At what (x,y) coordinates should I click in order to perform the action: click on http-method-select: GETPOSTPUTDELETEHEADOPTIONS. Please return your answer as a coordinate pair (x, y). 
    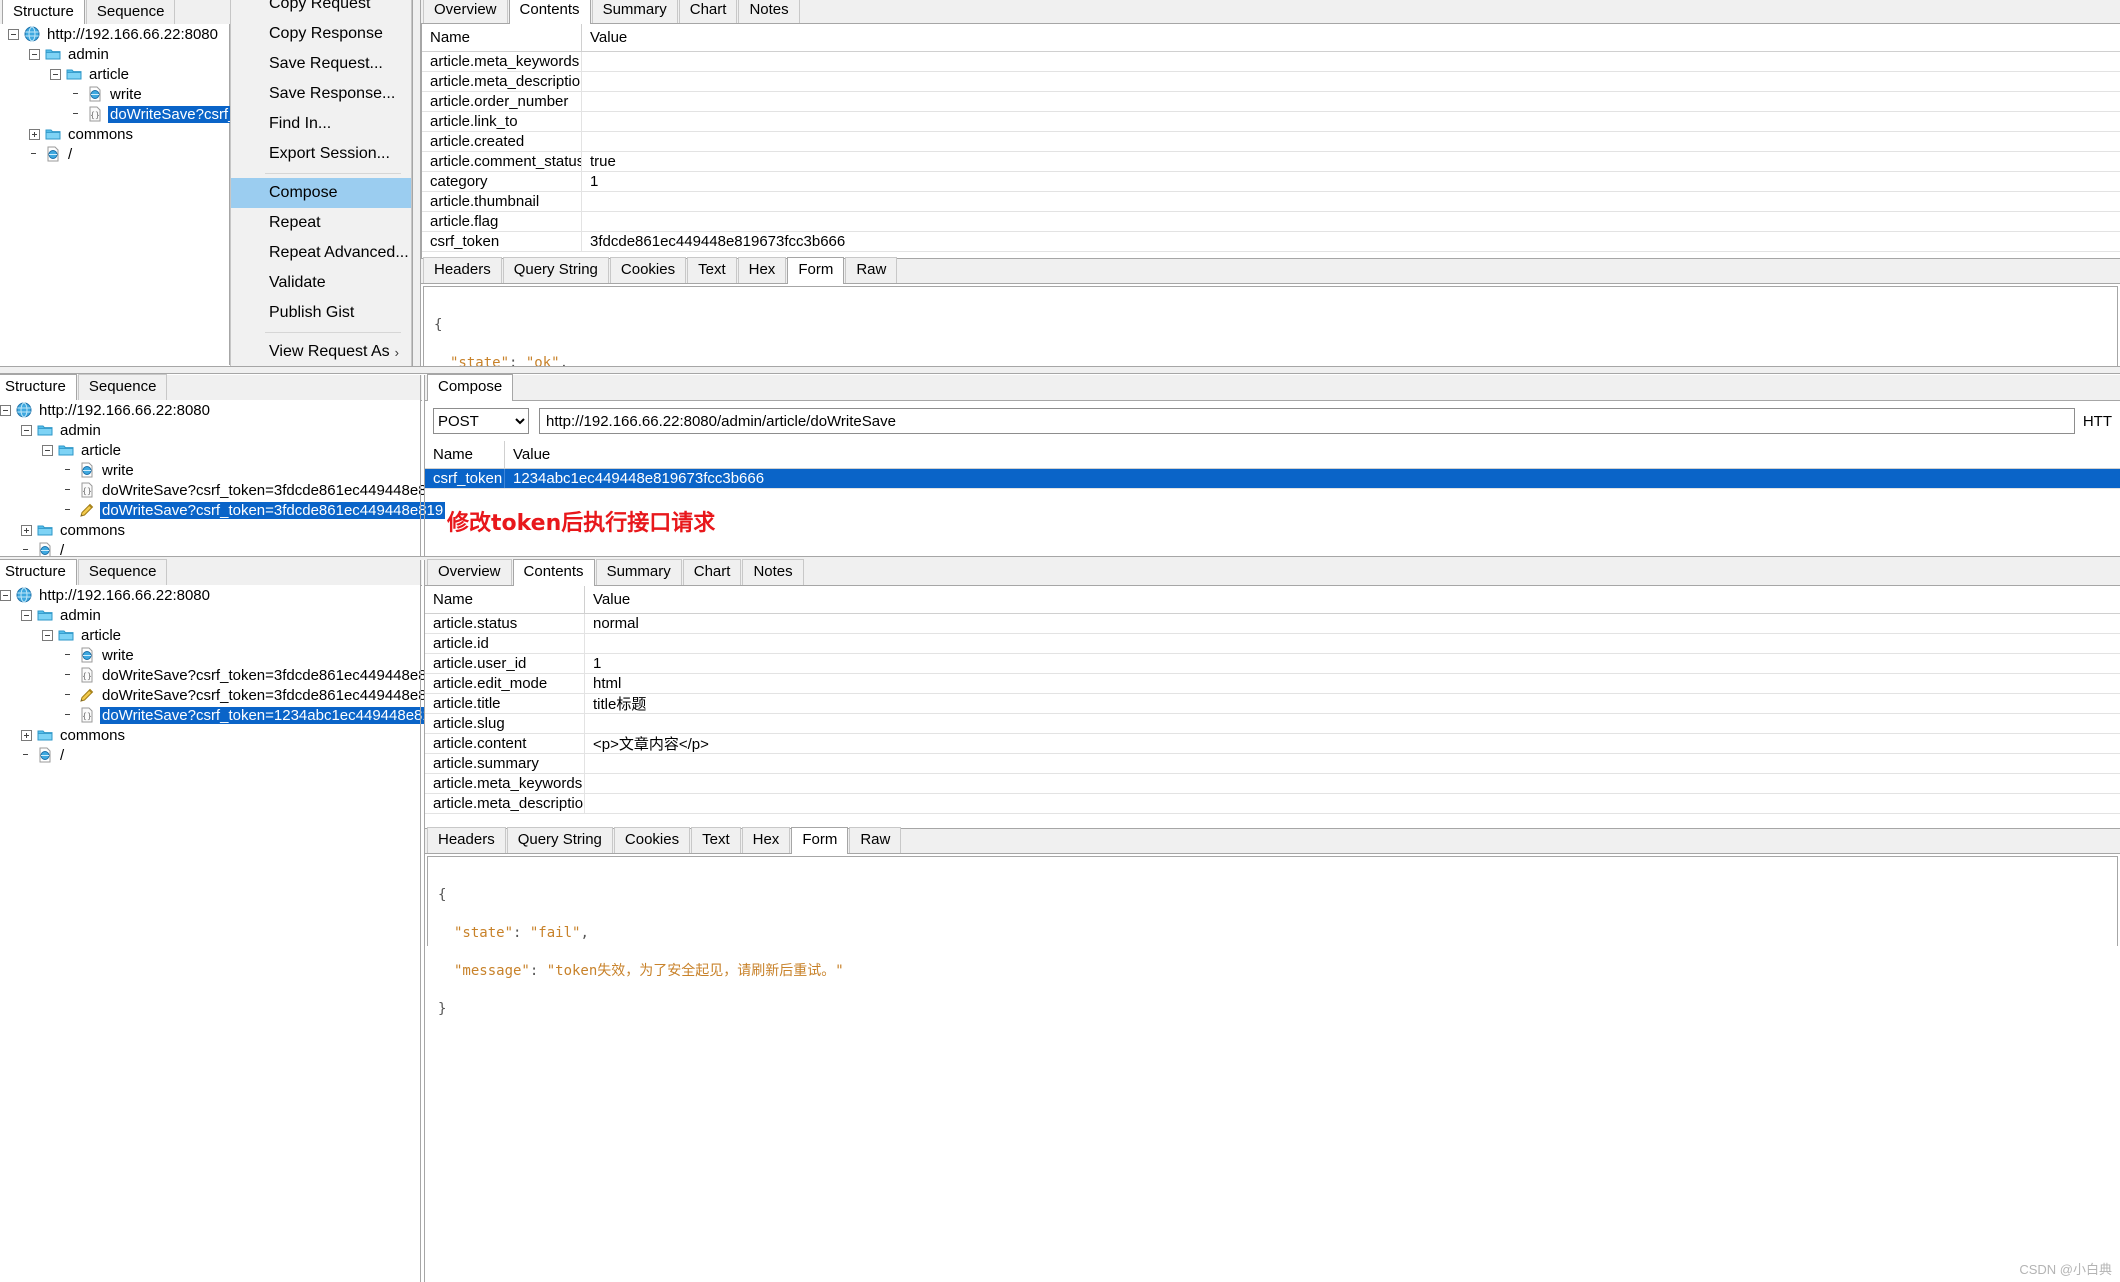
    Looking at the image, I should click on (481, 421).